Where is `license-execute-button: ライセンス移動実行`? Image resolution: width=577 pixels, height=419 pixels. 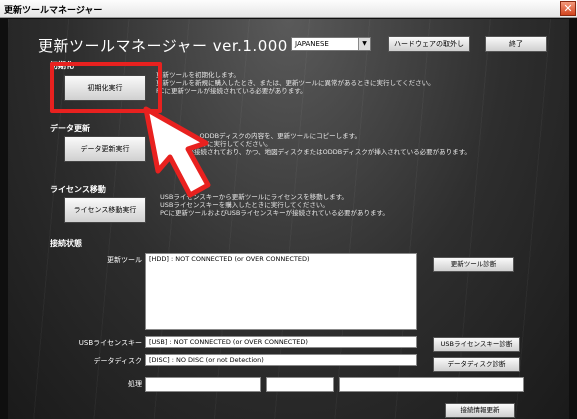
license-execute-button: ライセンス移動実行 is located at coordinates (105, 210).